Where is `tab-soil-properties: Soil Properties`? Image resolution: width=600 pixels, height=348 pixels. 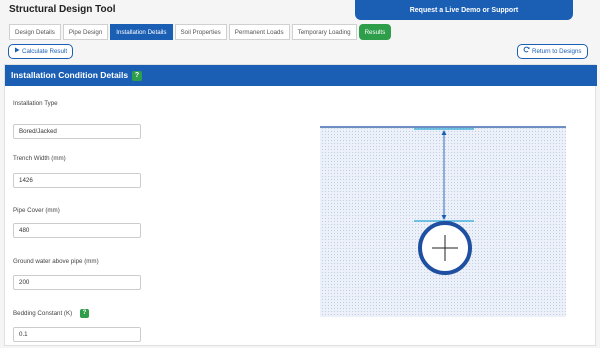
tab-soil-properties: Soil Properties is located at coordinates (200, 32).